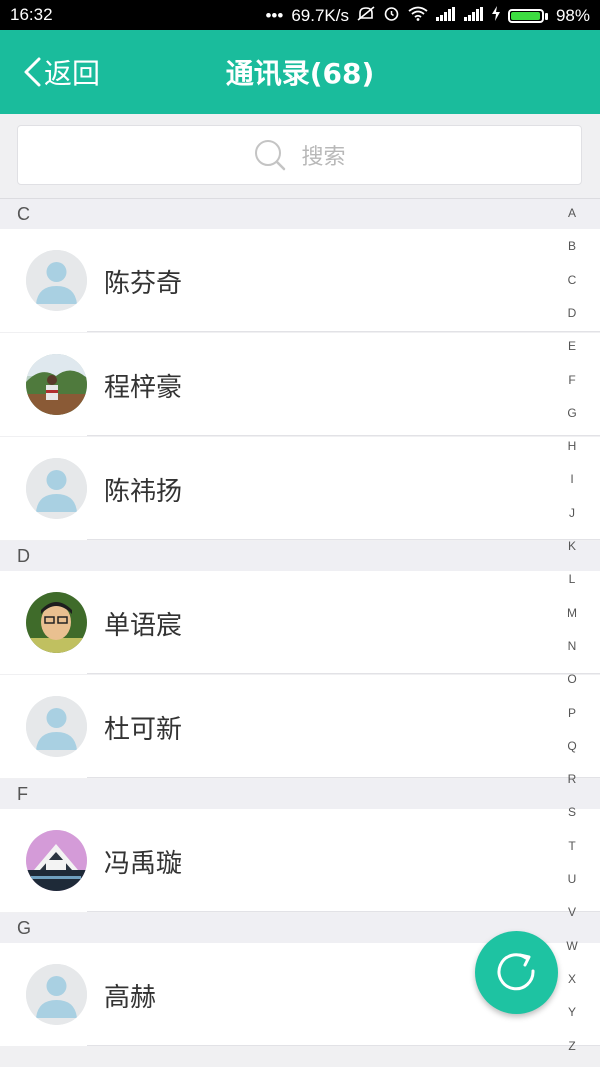  Describe the element at coordinates (320, 15) in the screenshot. I see `network-speed: 69.7K/s` at that location.